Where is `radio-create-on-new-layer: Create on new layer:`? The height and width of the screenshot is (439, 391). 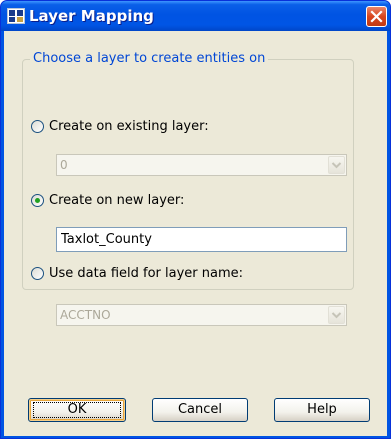 radio-create-on-new-layer: Create on new layer: is located at coordinates (196, 203).